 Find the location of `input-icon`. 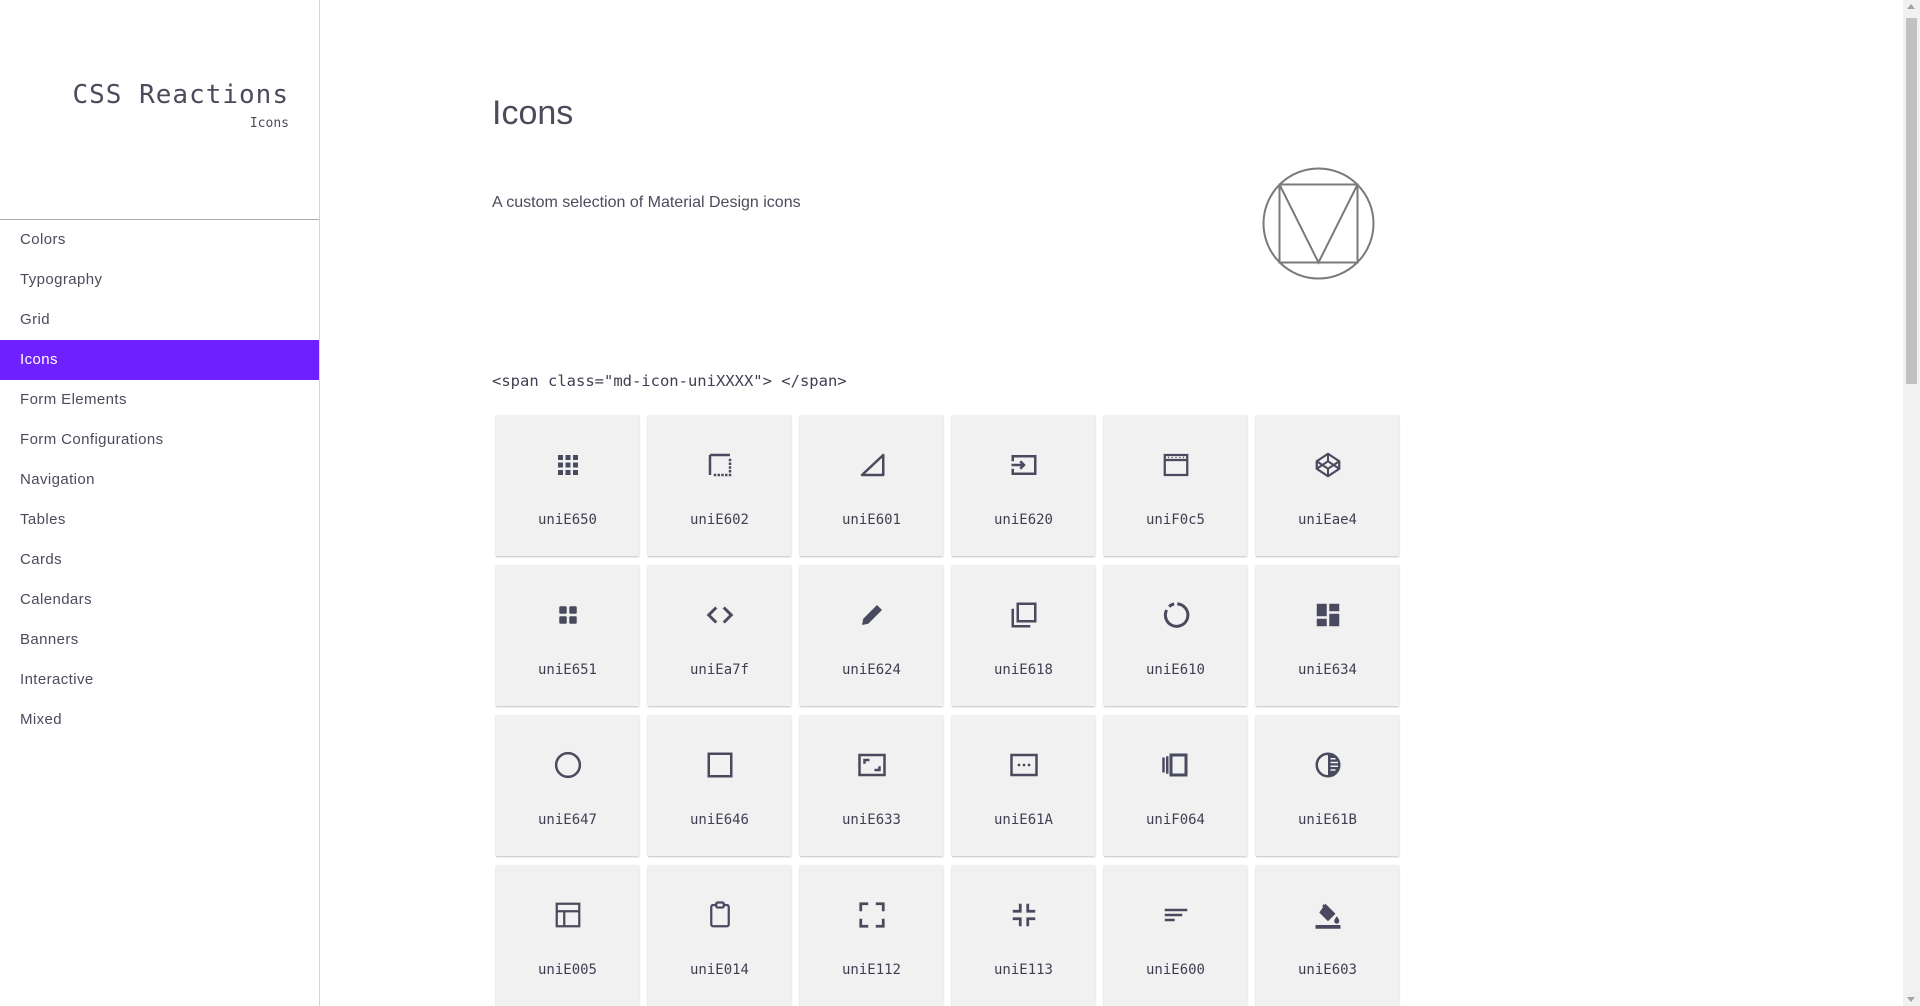

input-icon is located at coordinates (1024, 465).